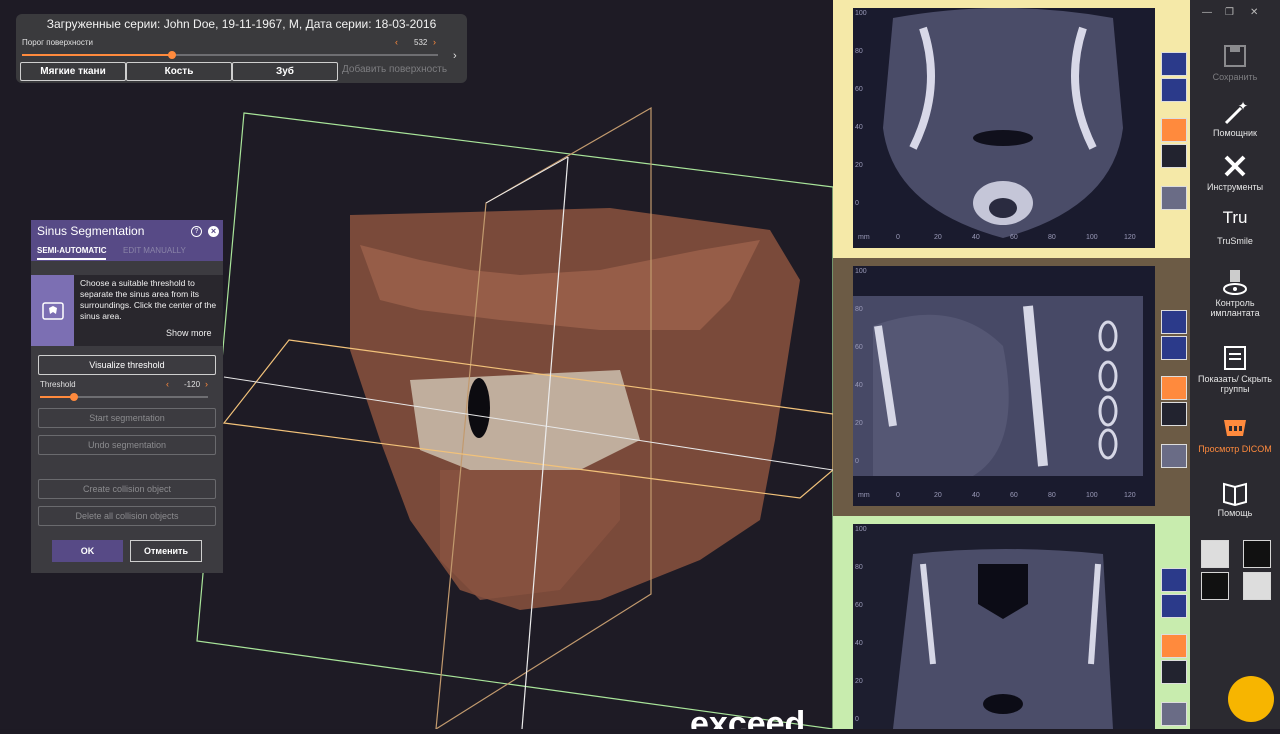  What do you see at coordinates (1215, 554) in the screenshot?
I see `layout-2x2-icon` at bounding box center [1215, 554].